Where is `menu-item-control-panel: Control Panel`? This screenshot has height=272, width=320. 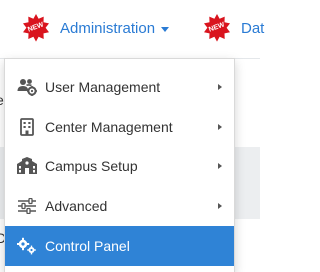 menu-item-control-panel: Control Panel is located at coordinates (119, 246).